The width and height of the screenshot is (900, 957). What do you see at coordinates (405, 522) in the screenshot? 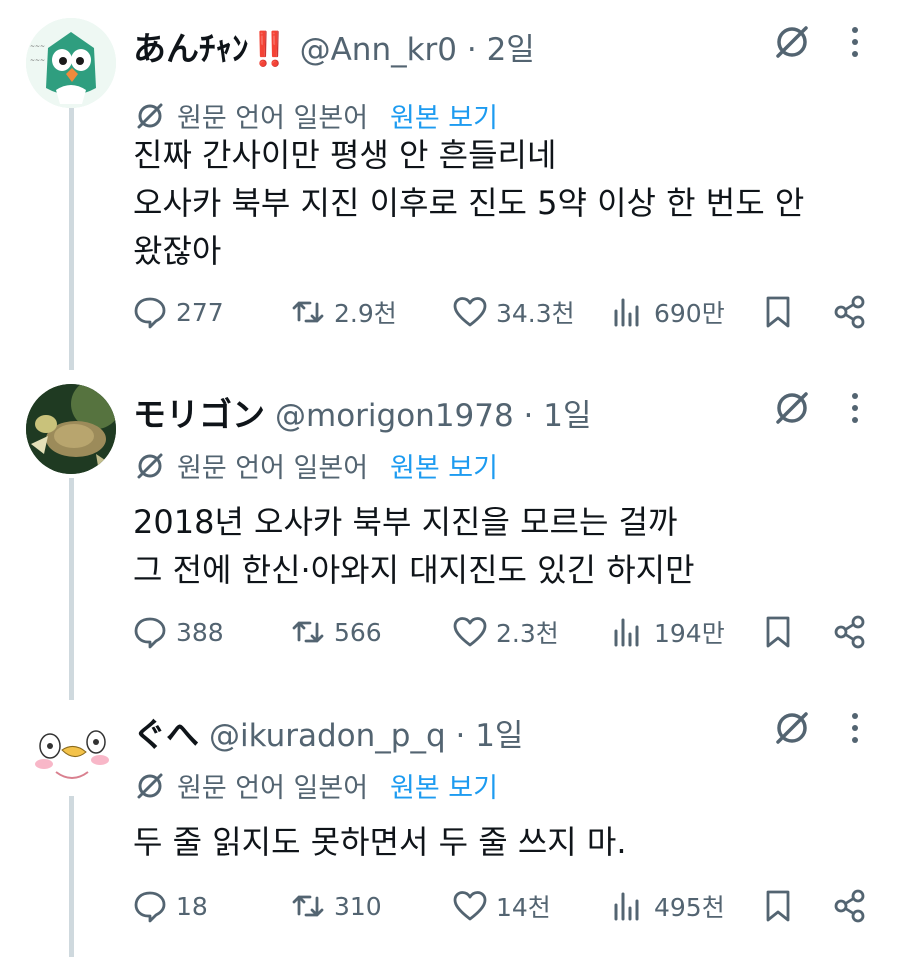
I see `tweet-text-line: 2018년 오사카 북부 지진을 모르는 걸까` at bounding box center [405, 522].